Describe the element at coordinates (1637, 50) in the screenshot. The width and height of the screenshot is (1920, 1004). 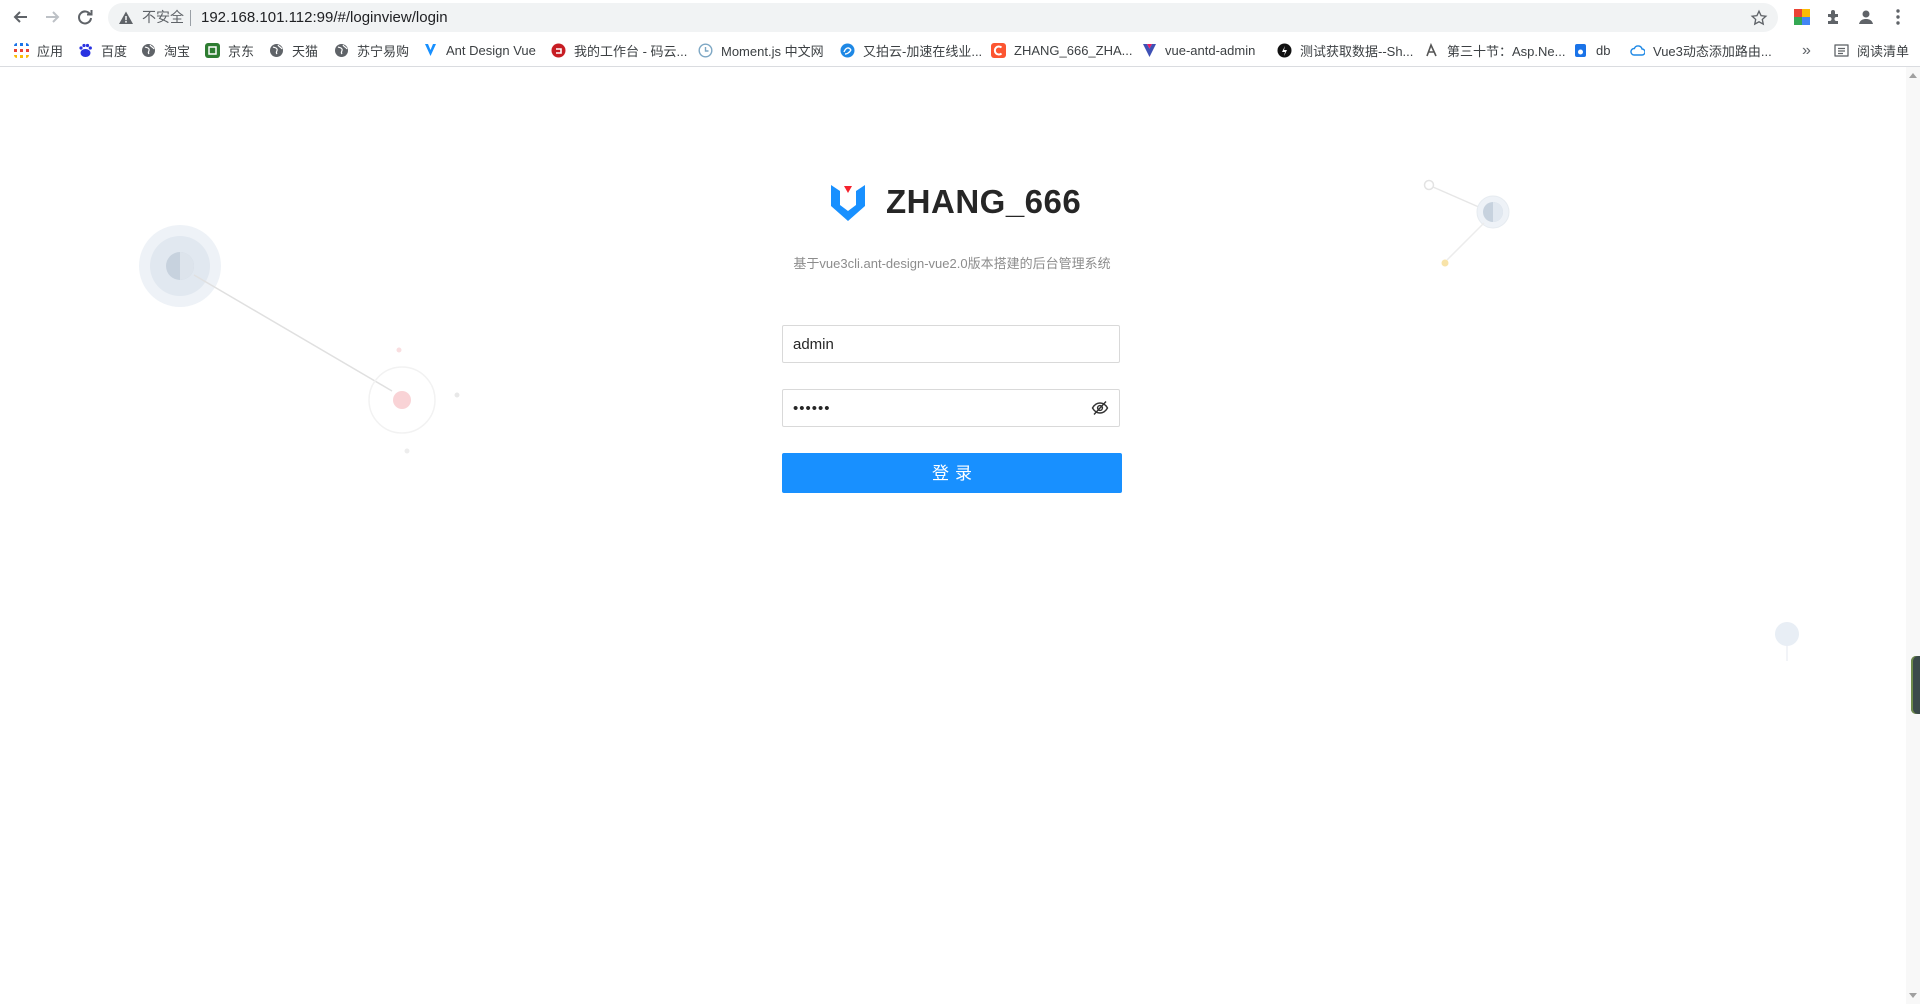
I see `cloud-icon` at that location.